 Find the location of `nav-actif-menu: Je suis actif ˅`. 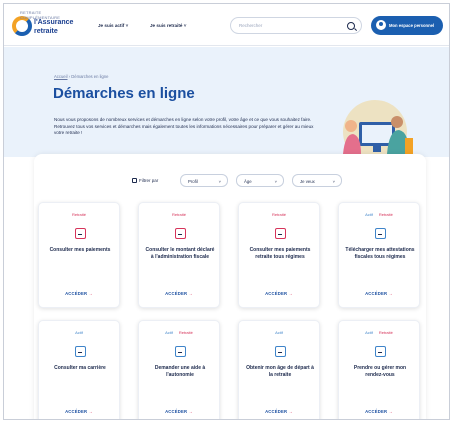

nav-actif-menu: Je suis actif ˅ is located at coordinates (113, 25).